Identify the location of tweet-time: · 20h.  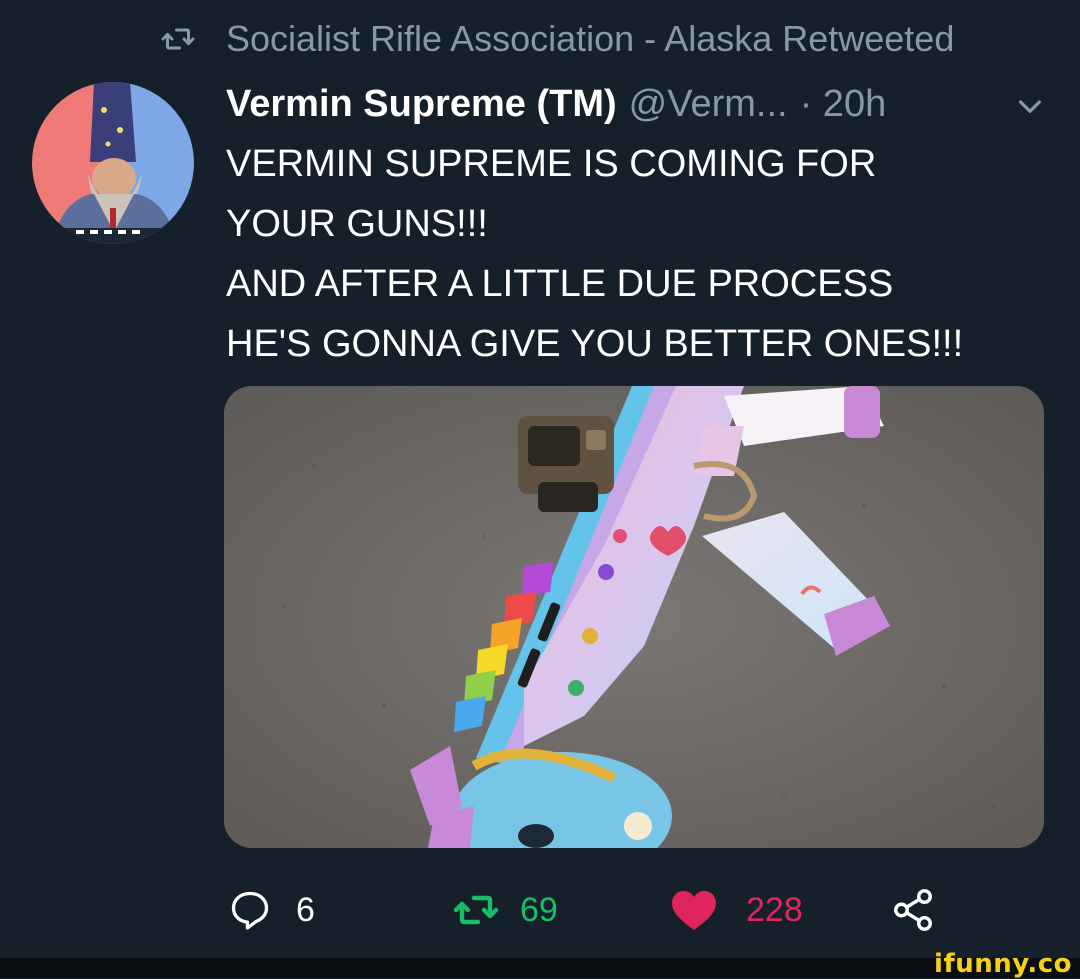
(843, 104).